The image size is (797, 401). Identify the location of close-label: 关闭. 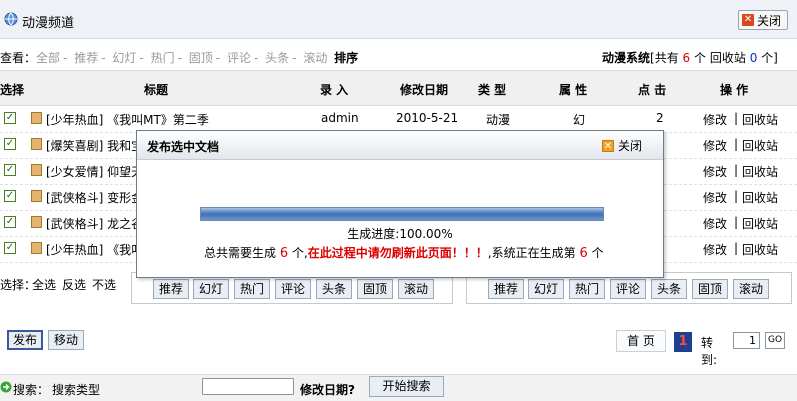
(769, 20).